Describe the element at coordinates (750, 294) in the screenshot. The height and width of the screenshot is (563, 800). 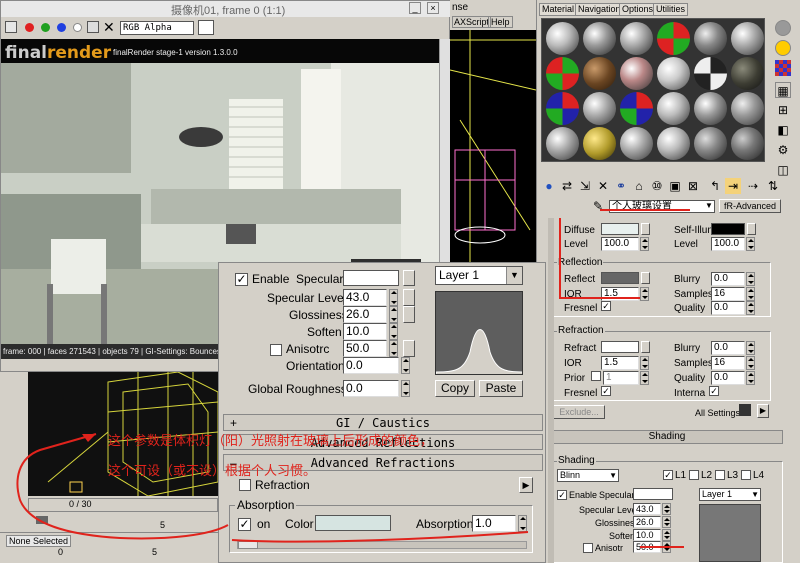
I see `samples-spinner` at that location.